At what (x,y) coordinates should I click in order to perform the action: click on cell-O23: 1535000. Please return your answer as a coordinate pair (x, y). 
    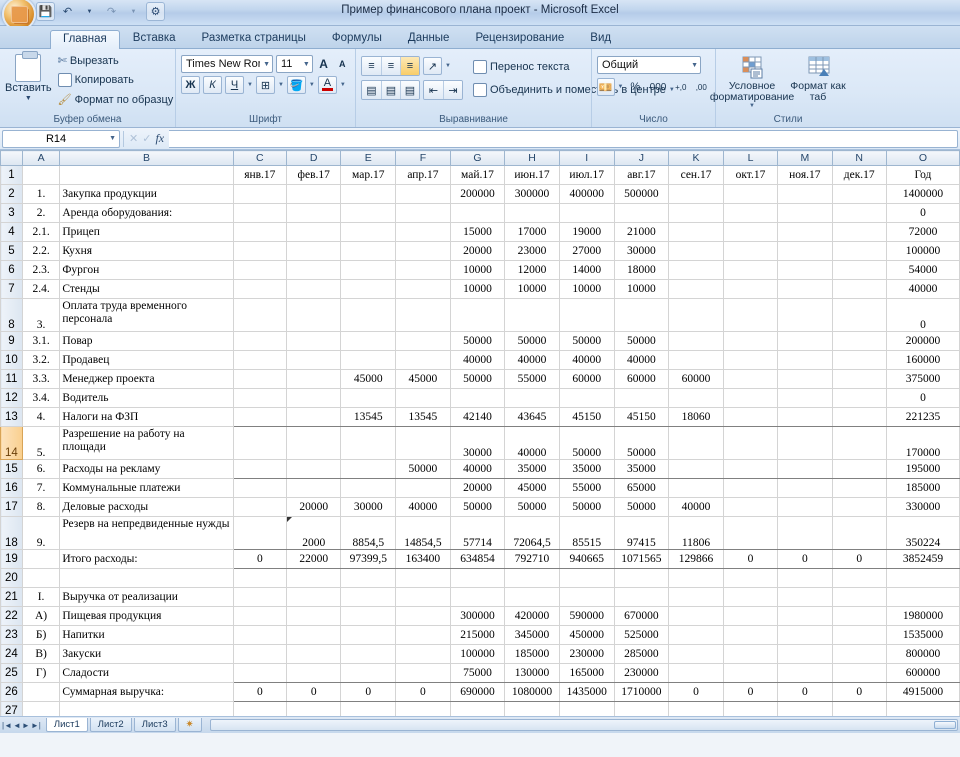
    Looking at the image, I should click on (922, 635).